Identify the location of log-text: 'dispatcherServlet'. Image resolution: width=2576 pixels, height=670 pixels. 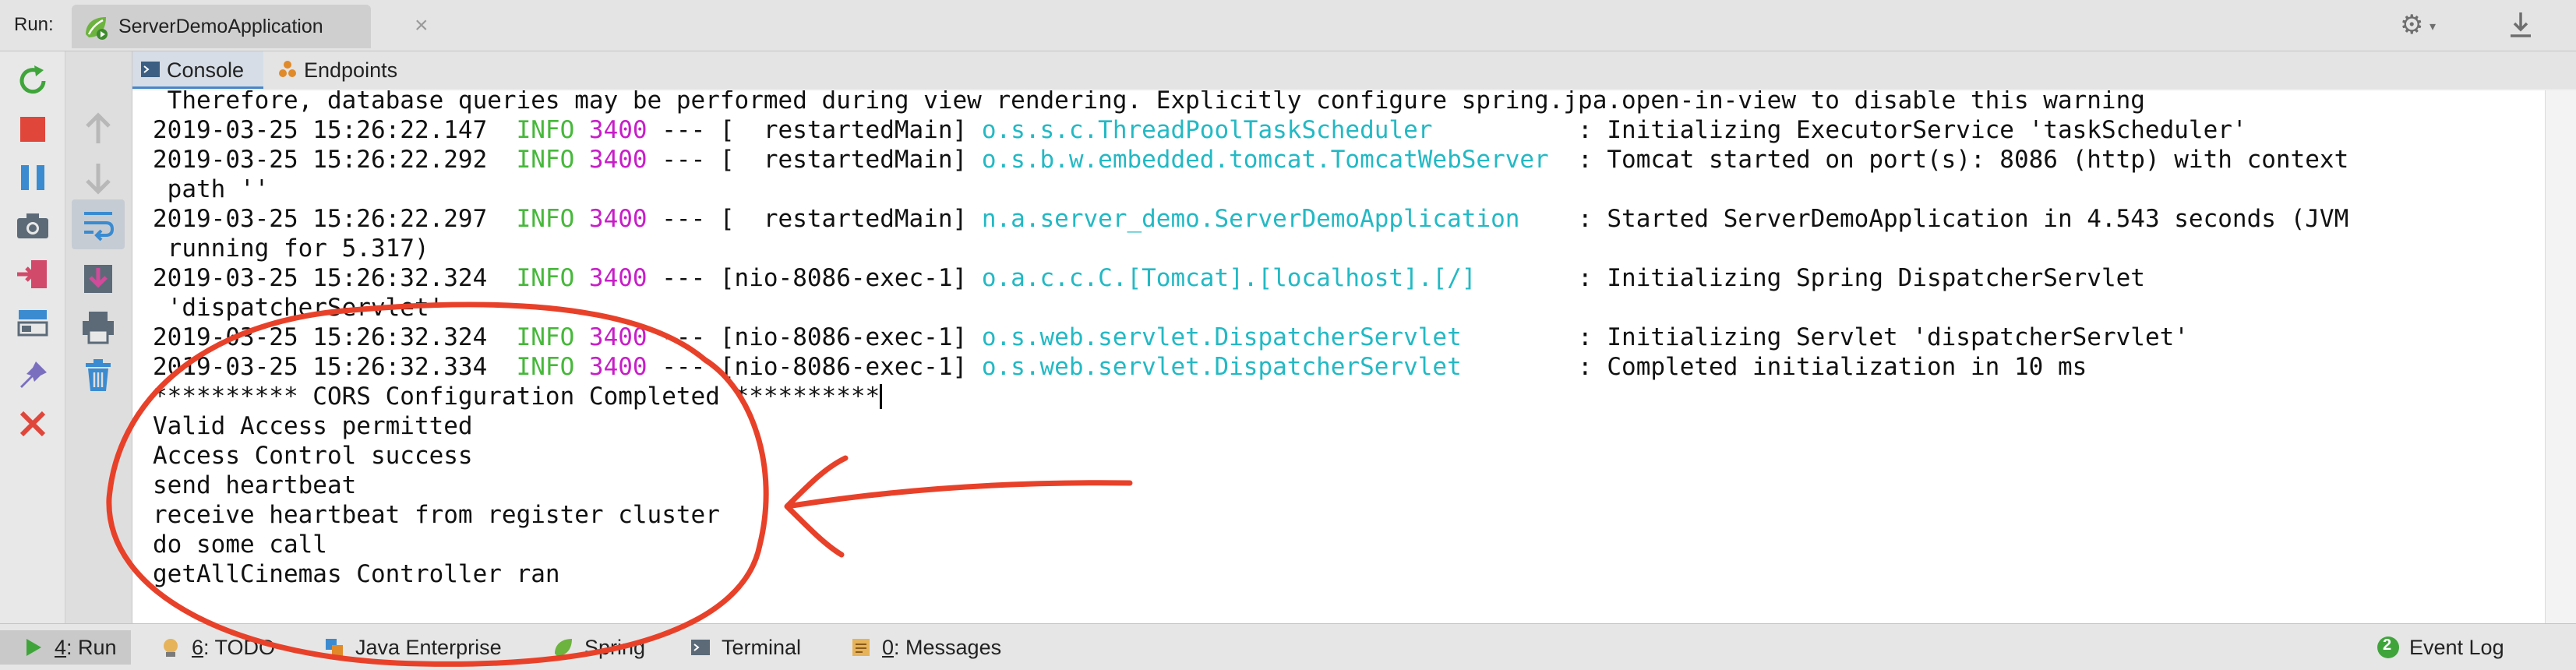
(298, 308).